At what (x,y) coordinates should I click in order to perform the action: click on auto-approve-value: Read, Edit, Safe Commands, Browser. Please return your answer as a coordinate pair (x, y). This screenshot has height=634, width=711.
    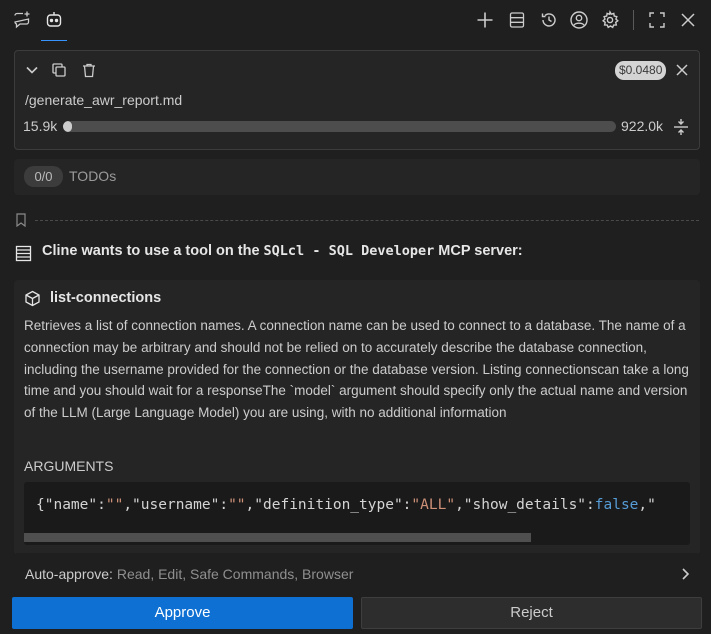
    Looking at the image, I should click on (235, 574).